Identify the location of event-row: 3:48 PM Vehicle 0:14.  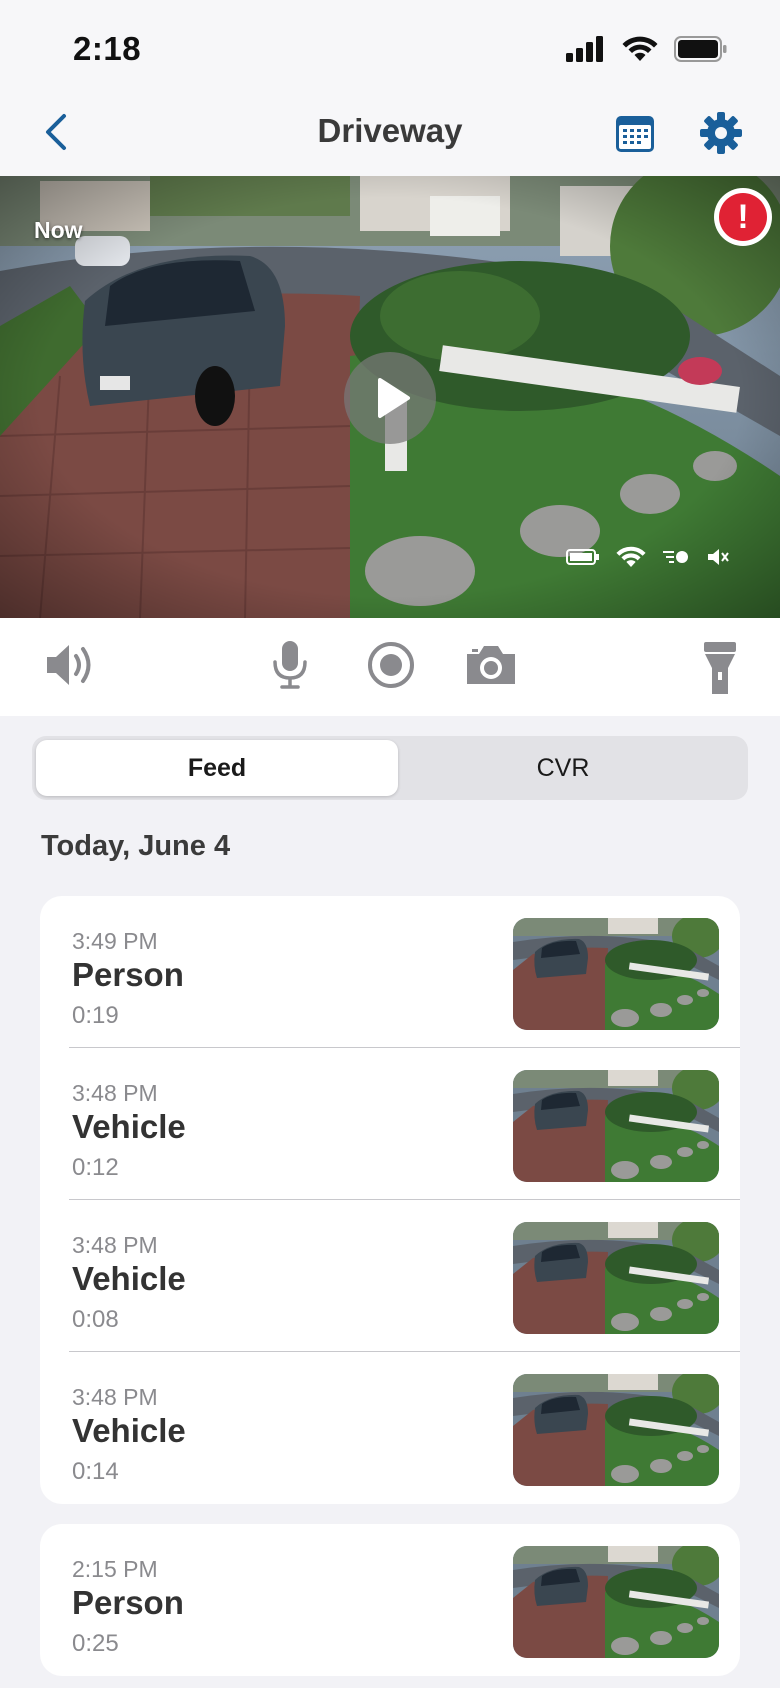
(390, 1428).